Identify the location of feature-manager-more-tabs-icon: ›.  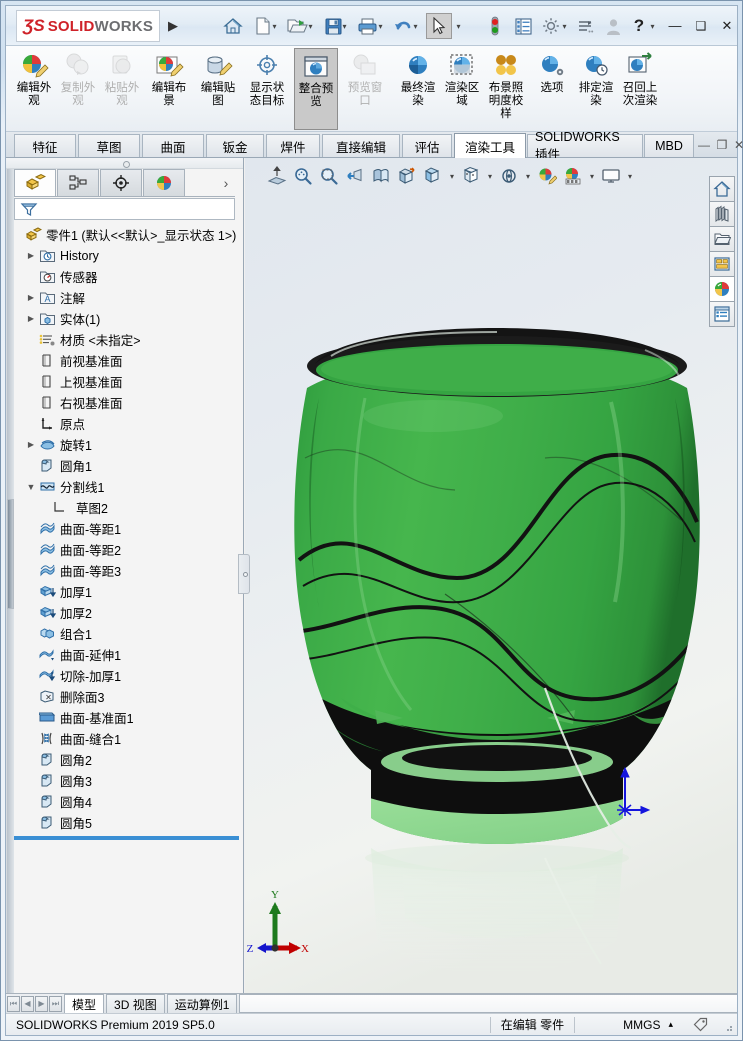
(226, 183).